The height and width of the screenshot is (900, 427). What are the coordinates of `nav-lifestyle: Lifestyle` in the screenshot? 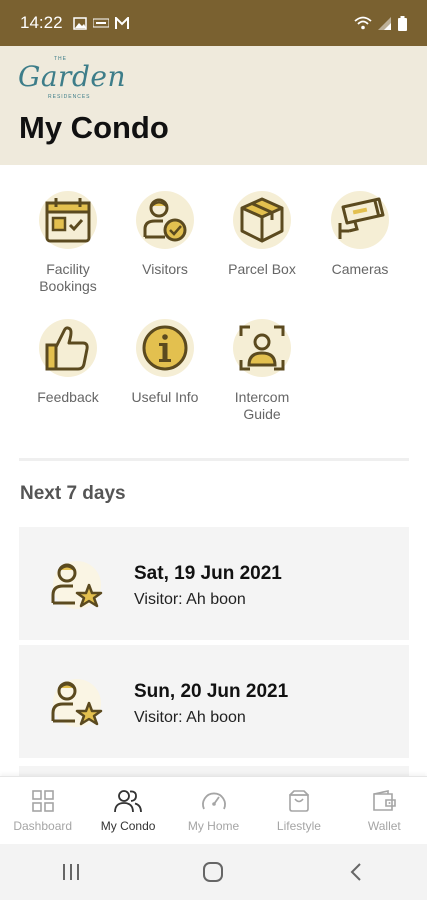 It's located at (298, 810).